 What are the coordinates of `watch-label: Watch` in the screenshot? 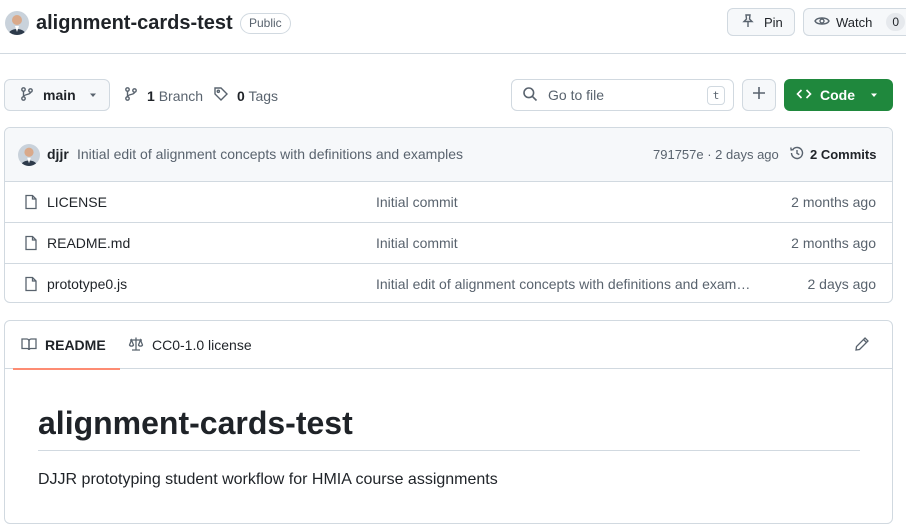 It's located at (854, 22).